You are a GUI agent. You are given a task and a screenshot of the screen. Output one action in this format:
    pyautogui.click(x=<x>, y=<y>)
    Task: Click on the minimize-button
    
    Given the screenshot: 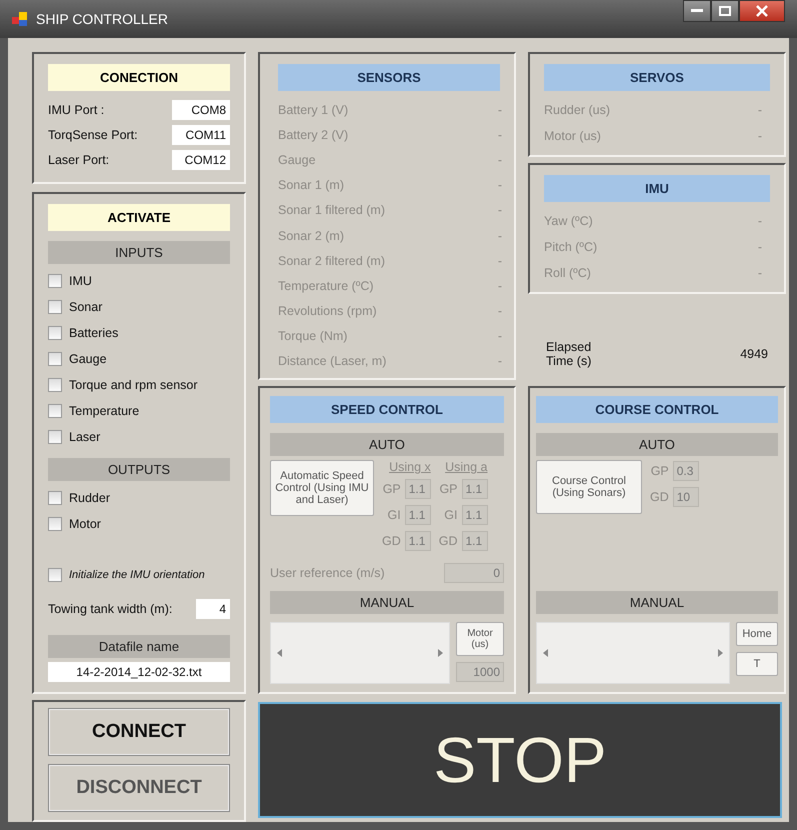 What is the action you would take?
    pyautogui.click(x=697, y=11)
    